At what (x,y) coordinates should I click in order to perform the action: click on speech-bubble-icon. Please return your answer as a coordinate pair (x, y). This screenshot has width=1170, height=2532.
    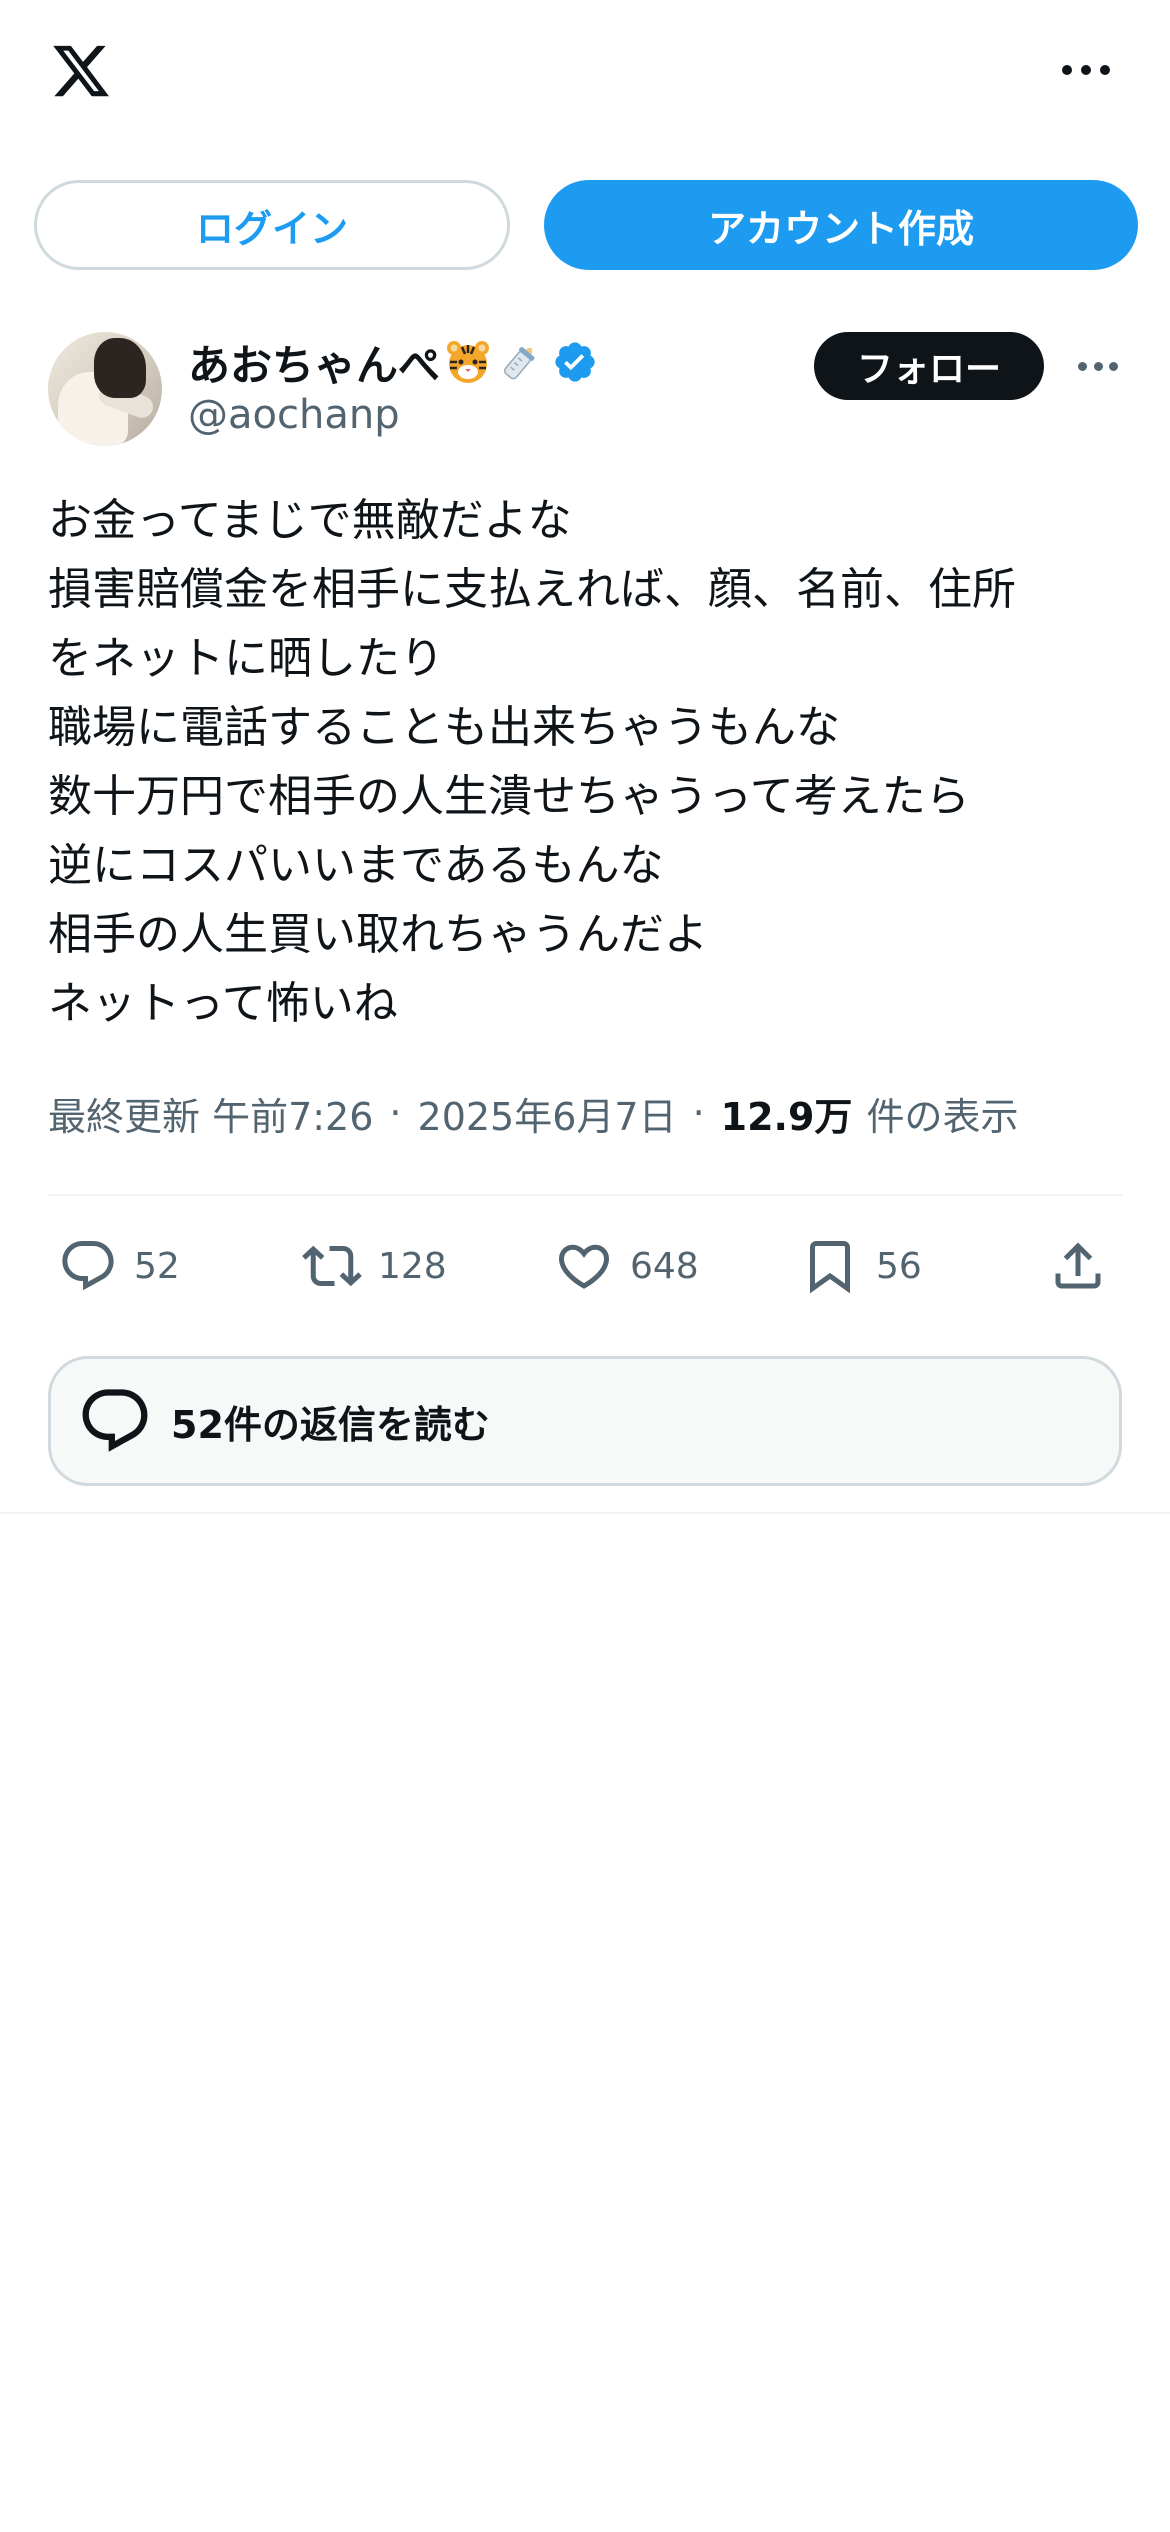
    Looking at the image, I should click on (115, 1420).